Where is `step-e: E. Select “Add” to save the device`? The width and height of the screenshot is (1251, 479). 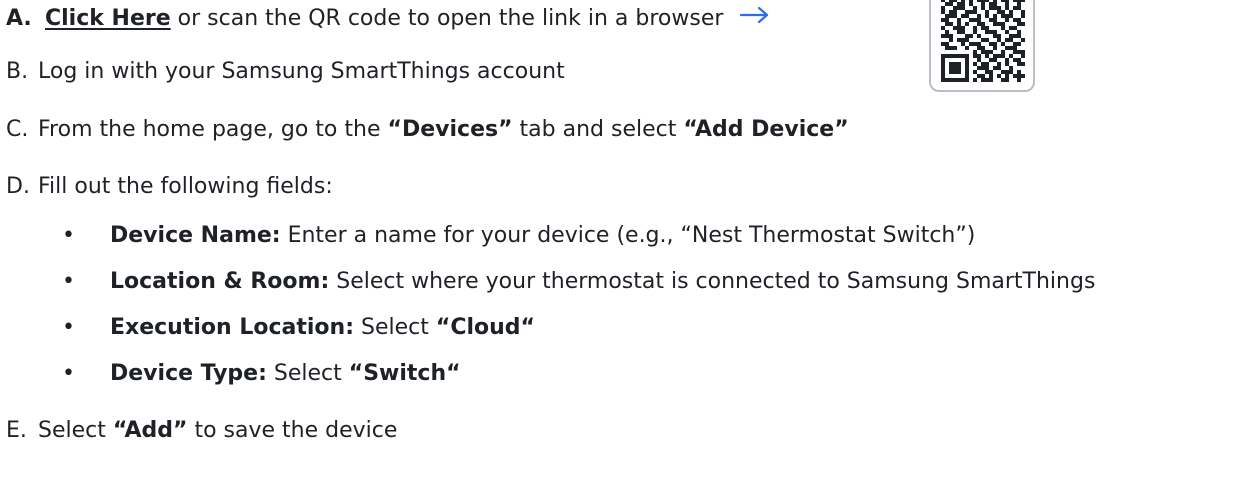 step-e: E. Select “Add” to save the device is located at coordinates (201, 431).